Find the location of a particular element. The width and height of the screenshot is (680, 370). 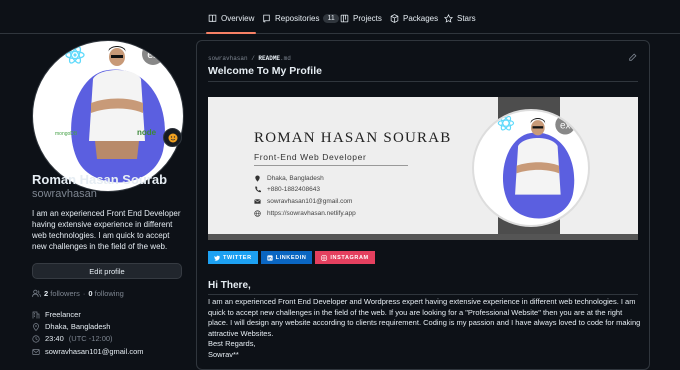

mongodb-logo: mongoDB is located at coordinates (66, 134).